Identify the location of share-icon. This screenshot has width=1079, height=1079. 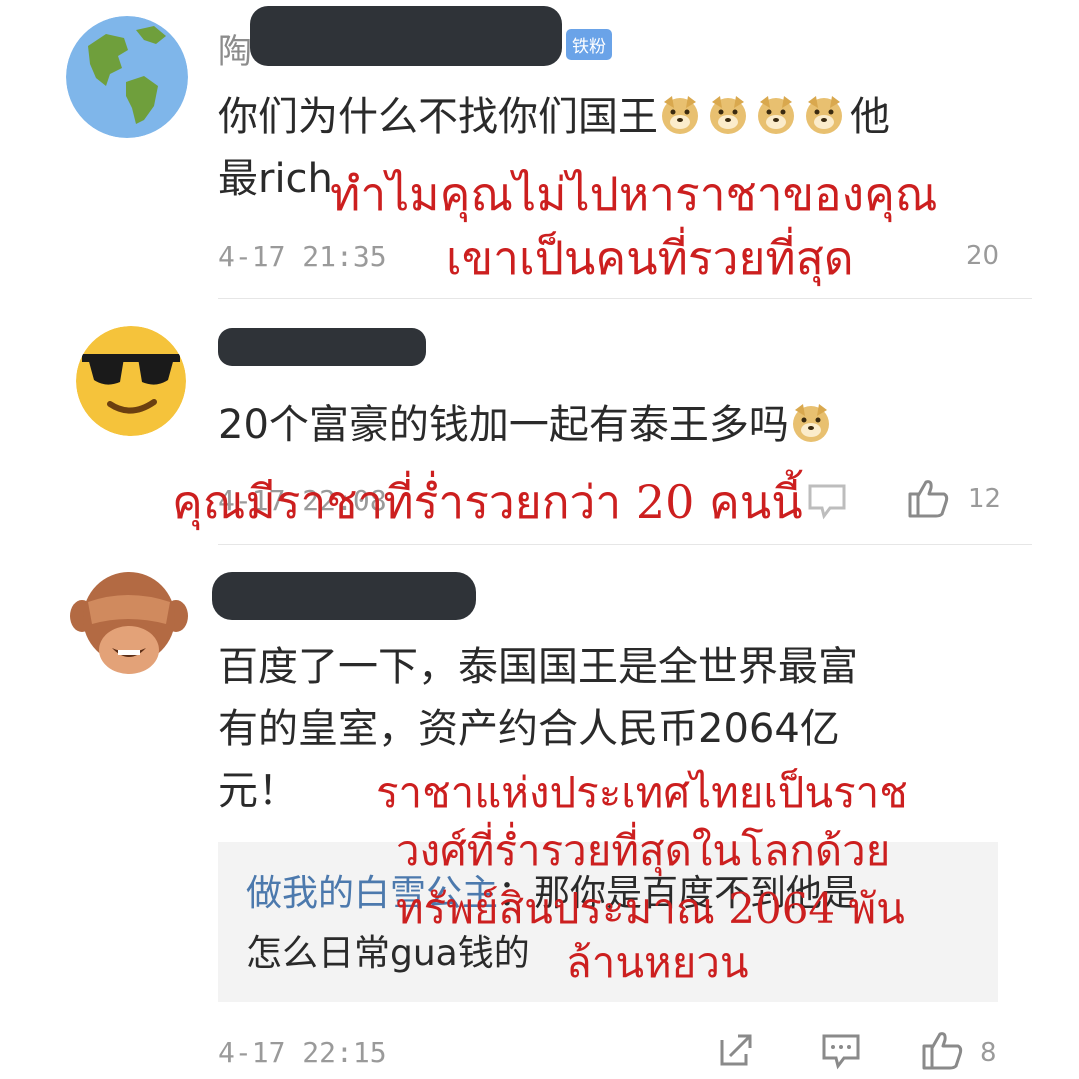
(736, 1050).